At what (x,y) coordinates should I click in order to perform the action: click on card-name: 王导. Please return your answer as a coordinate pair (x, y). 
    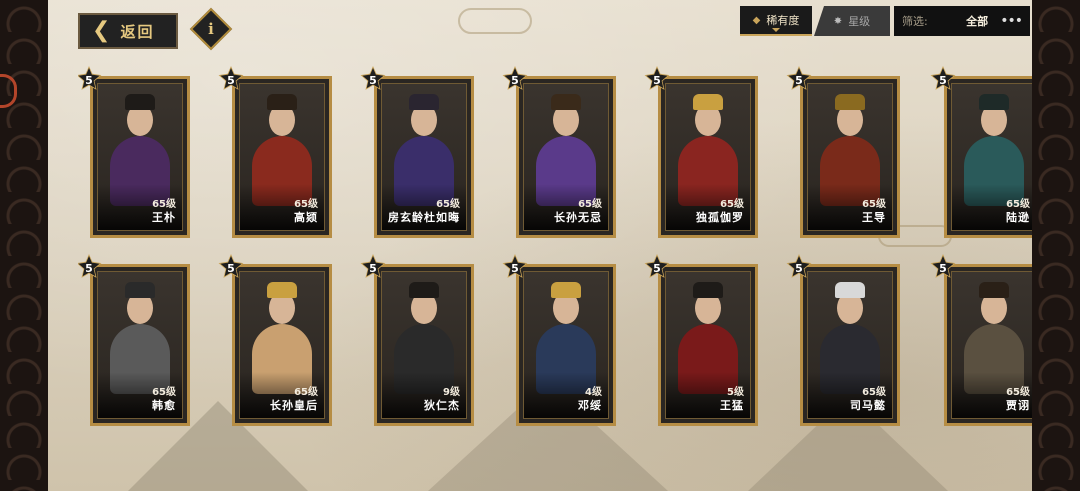
    Looking at the image, I should click on (874, 217).